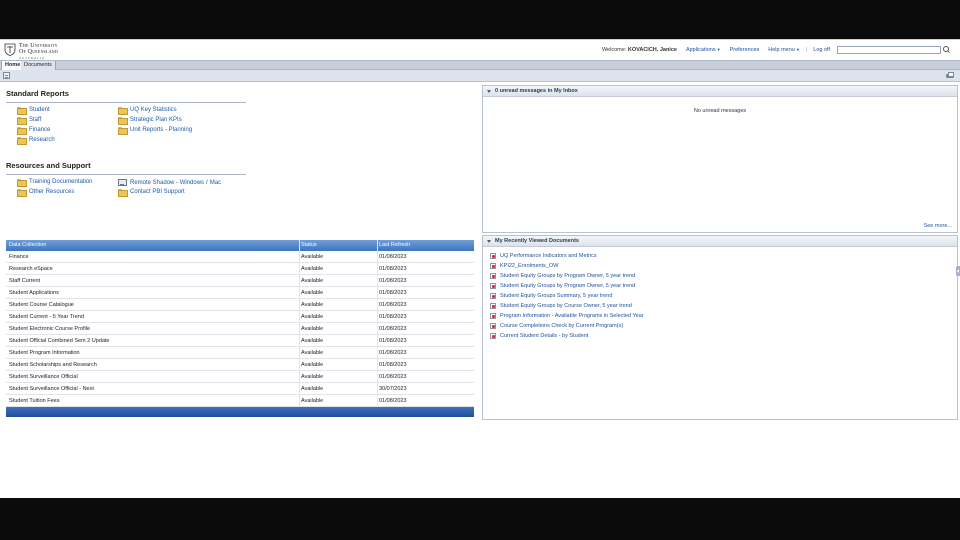 The image size is (960, 540). What do you see at coordinates (240, 269) in the screenshot?
I see `table-row: Research eSpace Available 01/08/2023` at bounding box center [240, 269].